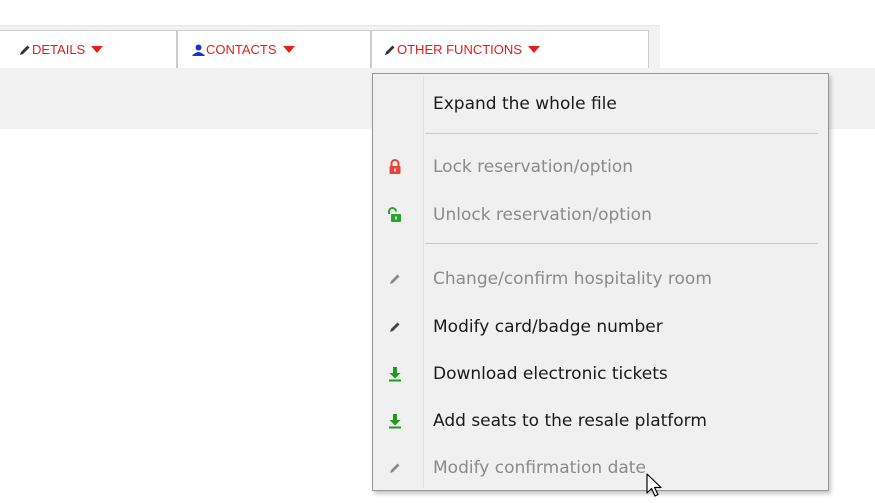  I want to click on menu-item-label: Download electronic tickets, so click(550, 374).